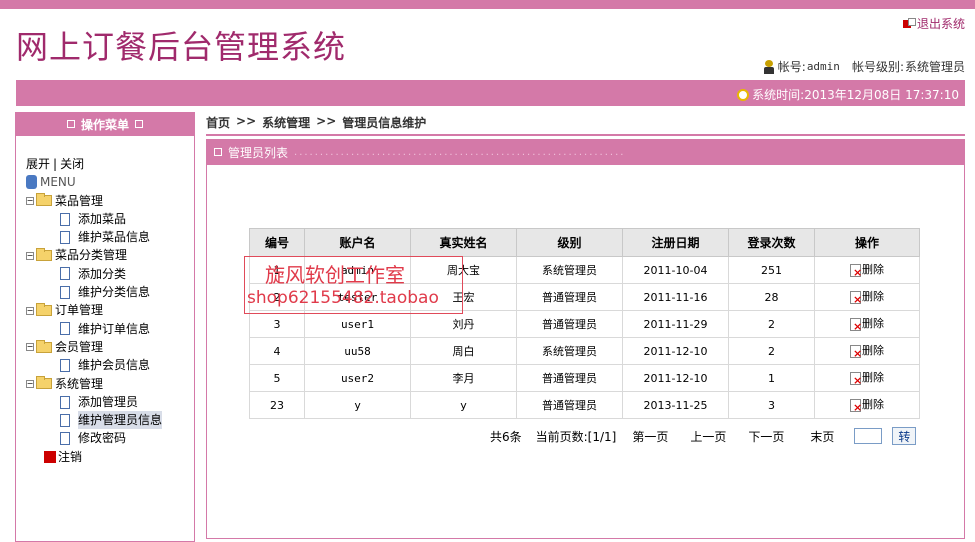  Describe the element at coordinates (771, 270) in the screenshot. I see `cell-logins: 251` at that location.